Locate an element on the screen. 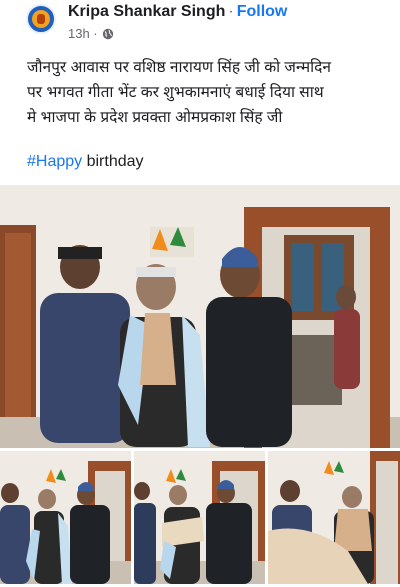  globe-icon is located at coordinates (107, 33).